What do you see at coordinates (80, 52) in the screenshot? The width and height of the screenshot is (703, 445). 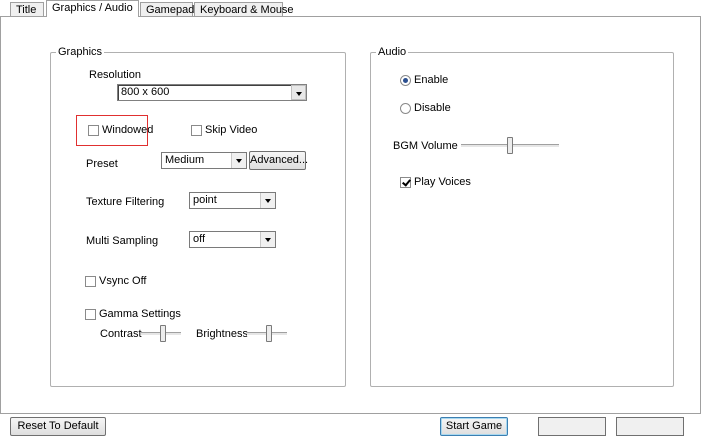 I see `graphics-group-label: Graphics` at bounding box center [80, 52].